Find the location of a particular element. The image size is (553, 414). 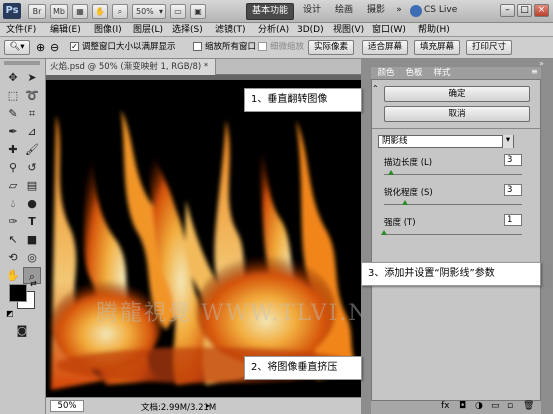

lasso-tool-icon: ➰ is located at coordinates (32, 95).